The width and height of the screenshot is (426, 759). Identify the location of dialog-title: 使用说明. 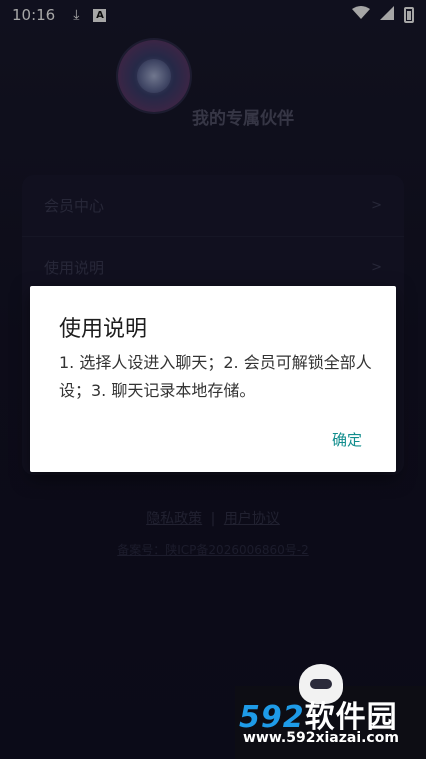
(103, 329).